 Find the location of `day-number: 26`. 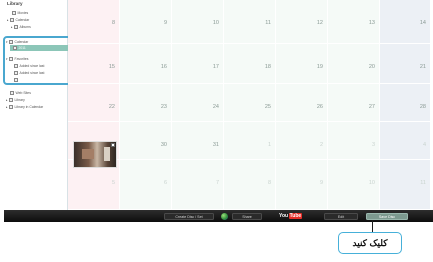

day-number: 26 is located at coordinates (319, 107).